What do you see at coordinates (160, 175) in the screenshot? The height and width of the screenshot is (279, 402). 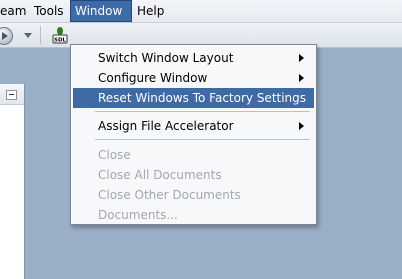 I see `menu-item-label: Close All Documents` at bounding box center [160, 175].